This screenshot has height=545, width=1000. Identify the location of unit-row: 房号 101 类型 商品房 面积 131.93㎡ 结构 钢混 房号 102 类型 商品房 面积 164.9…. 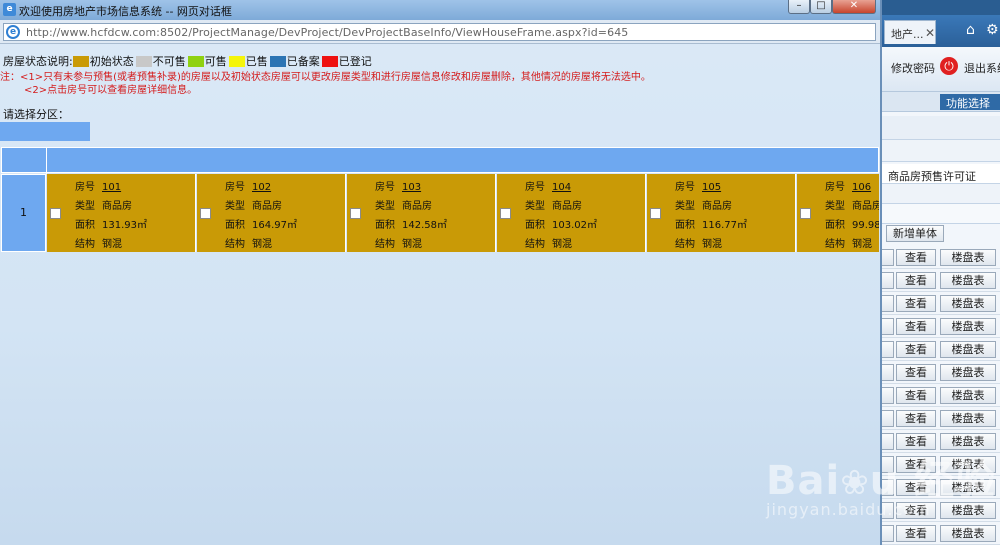
(463, 213).